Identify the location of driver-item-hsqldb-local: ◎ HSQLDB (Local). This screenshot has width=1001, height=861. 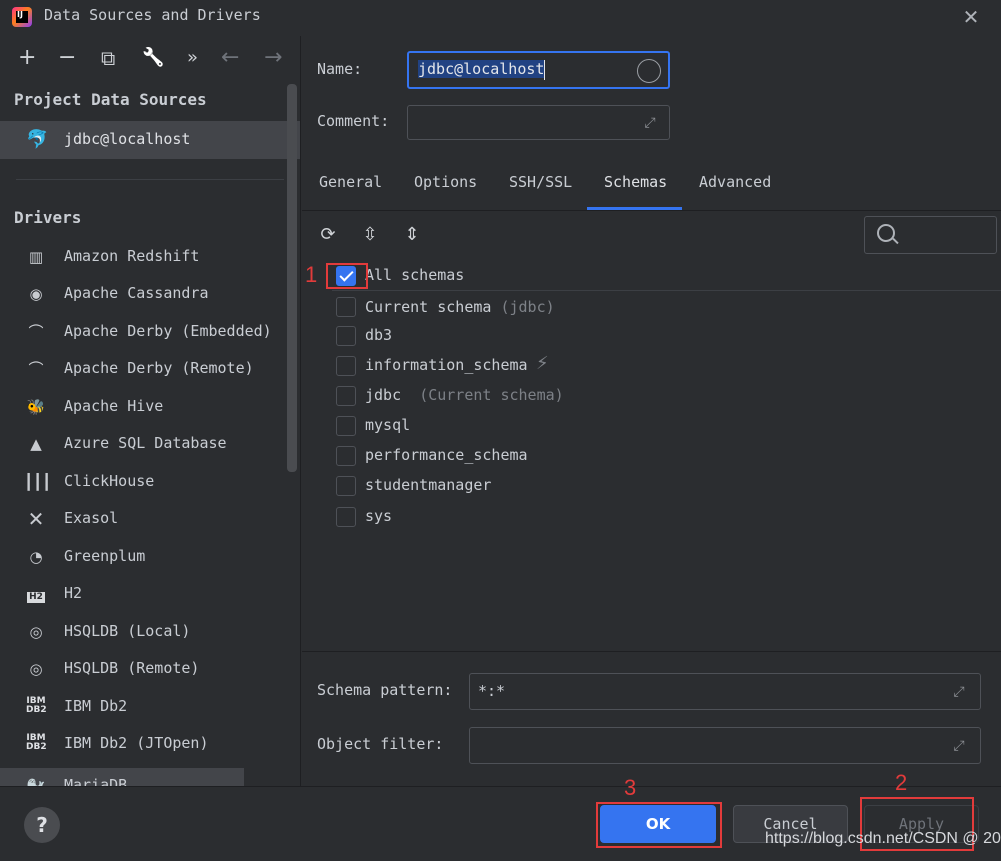
(142, 632).